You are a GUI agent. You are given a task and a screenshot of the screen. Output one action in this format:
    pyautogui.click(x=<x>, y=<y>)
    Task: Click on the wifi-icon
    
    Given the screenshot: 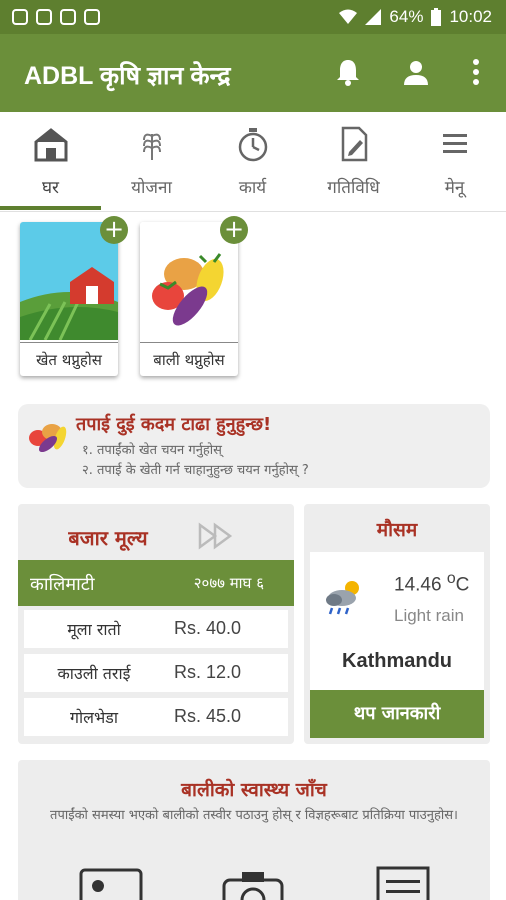 What is the action you would take?
    pyautogui.click(x=348, y=16)
    